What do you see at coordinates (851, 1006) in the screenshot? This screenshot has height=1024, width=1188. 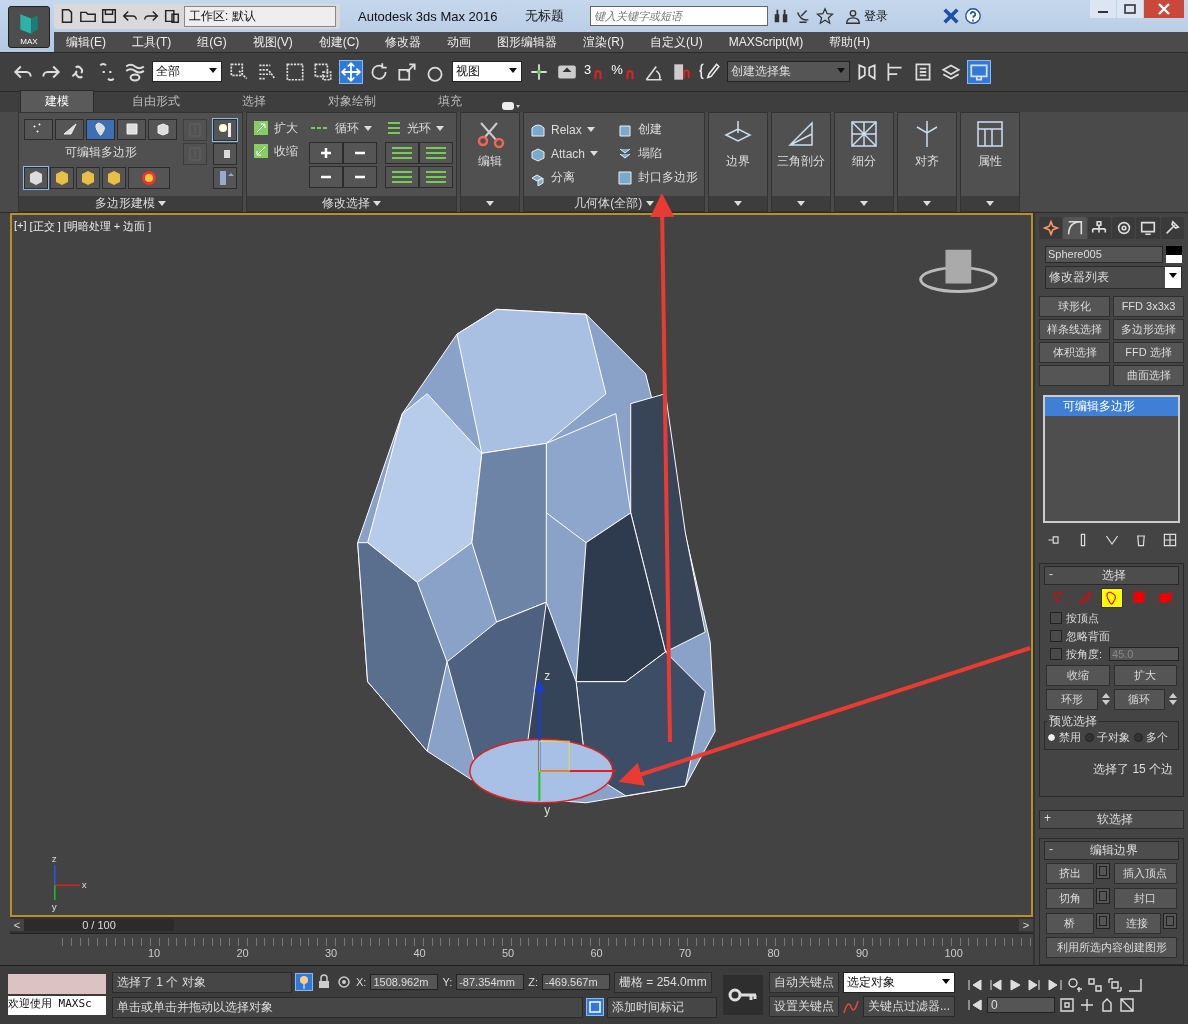 I see `curve-icon` at bounding box center [851, 1006].